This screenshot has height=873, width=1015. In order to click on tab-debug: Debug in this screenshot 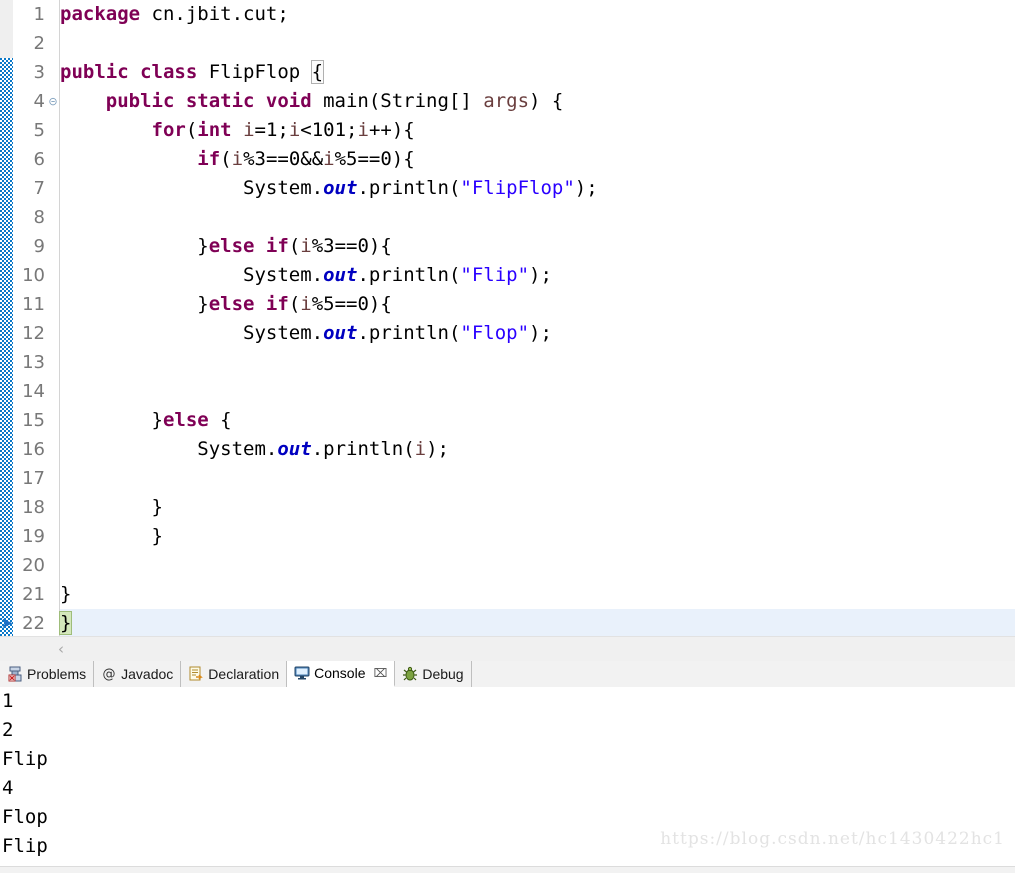, I will do `click(433, 674)`.